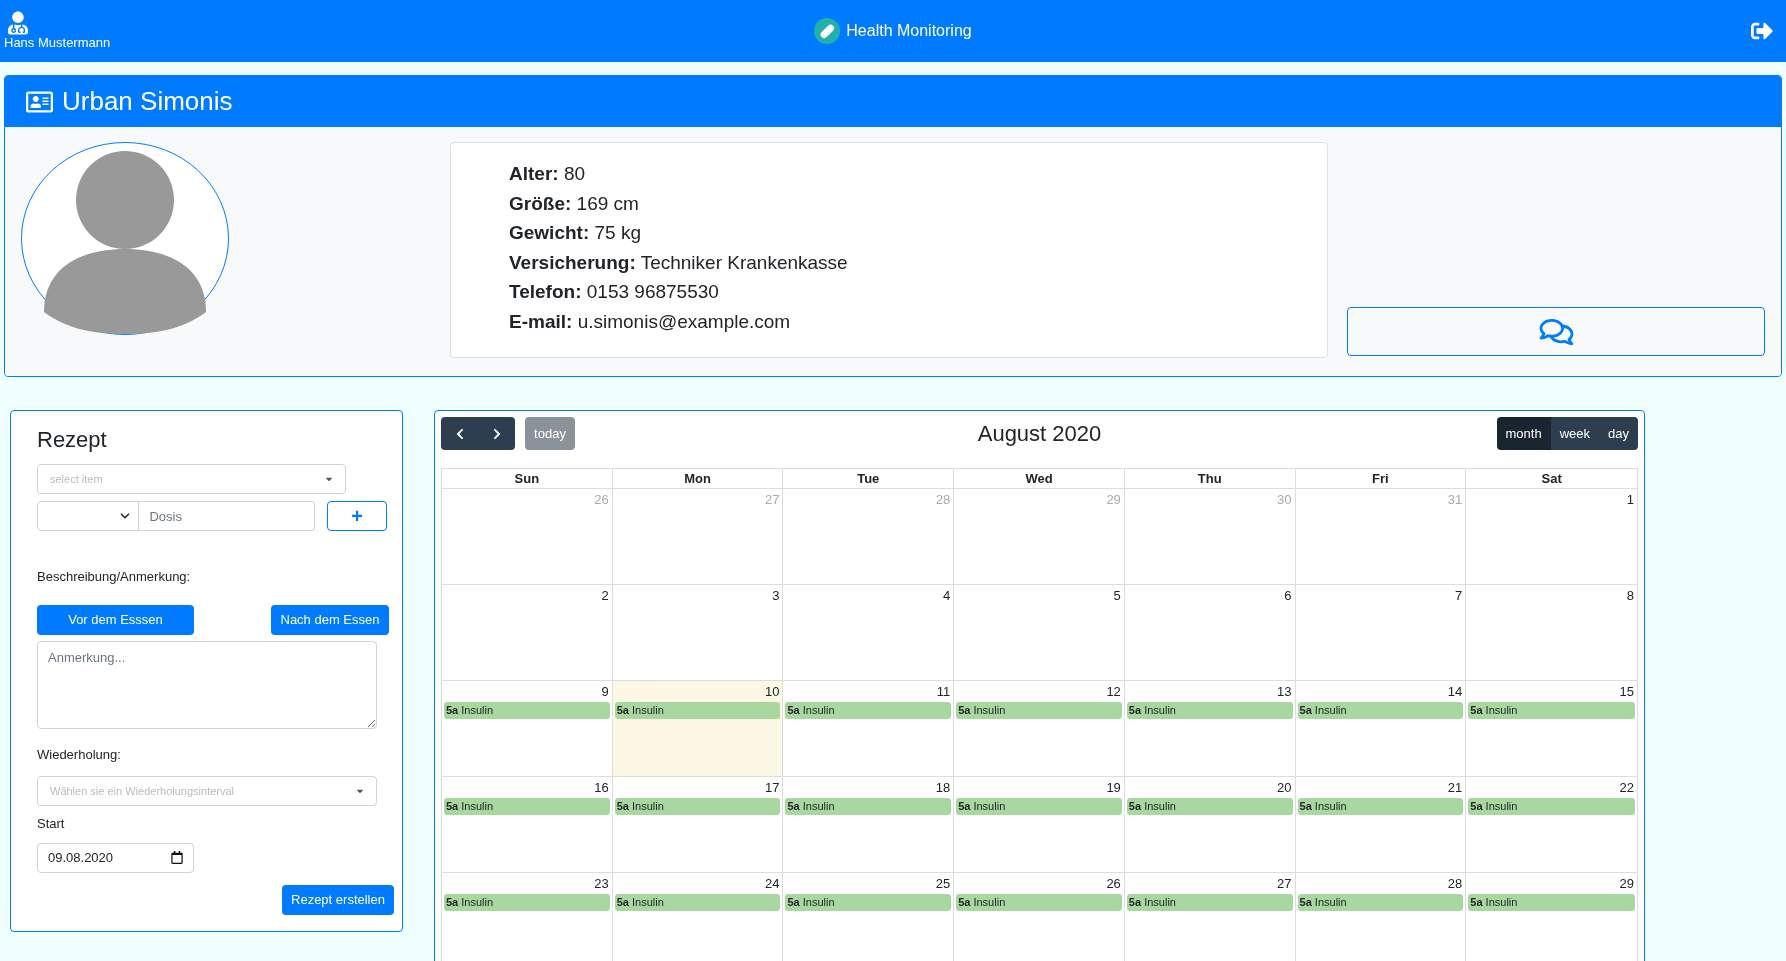 Image resolution: width=1786 pixels, height=961 pixels. Describe the element at coordinates (1039, 917) in the screenshot. I see `day-cell: 26 5a Insulin` at that location.